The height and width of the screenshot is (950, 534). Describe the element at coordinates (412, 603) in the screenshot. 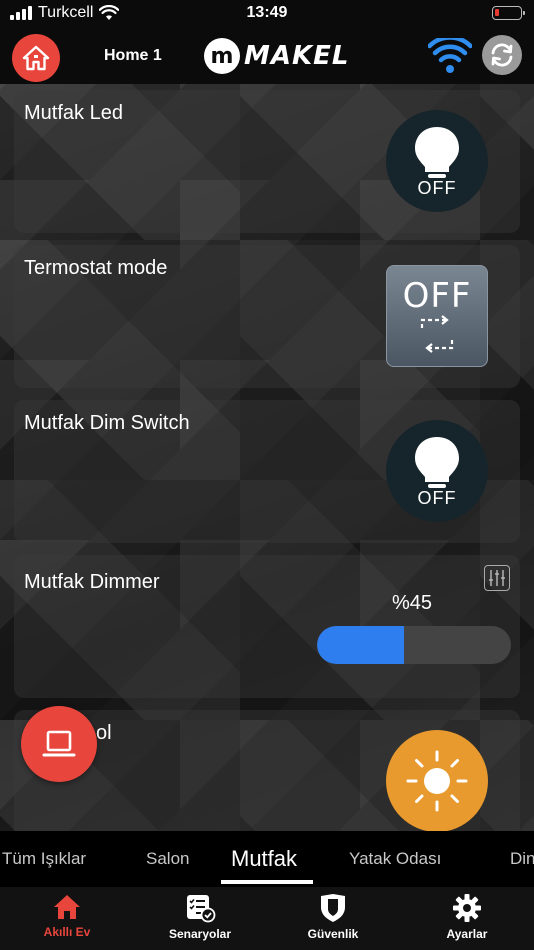

I see `dimmer-value: %45` at that location.